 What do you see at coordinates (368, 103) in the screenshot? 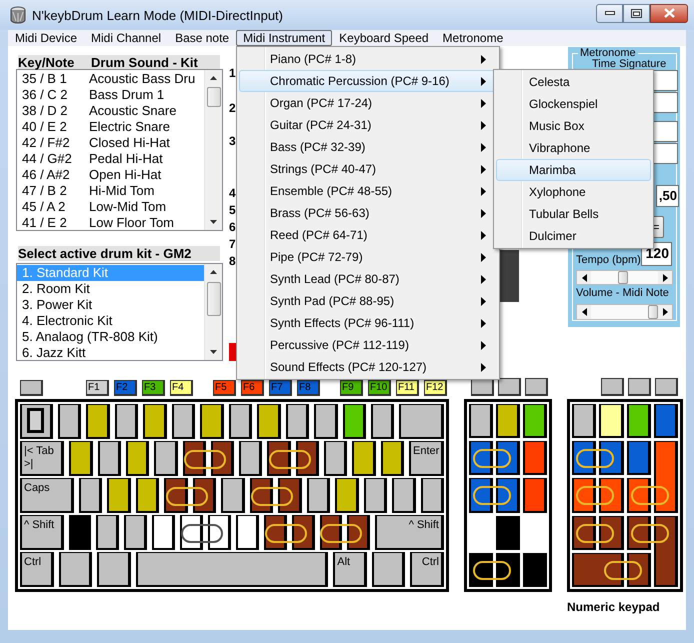
I see `menu-item: Organ (PC# 17-24)` at bounding box center [368, 103].